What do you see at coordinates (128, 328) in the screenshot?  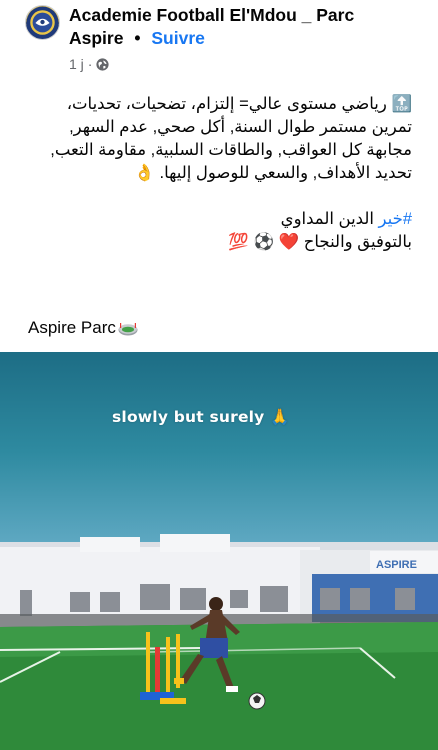 I see `stadium-icon` at bounding box center [128, 328].